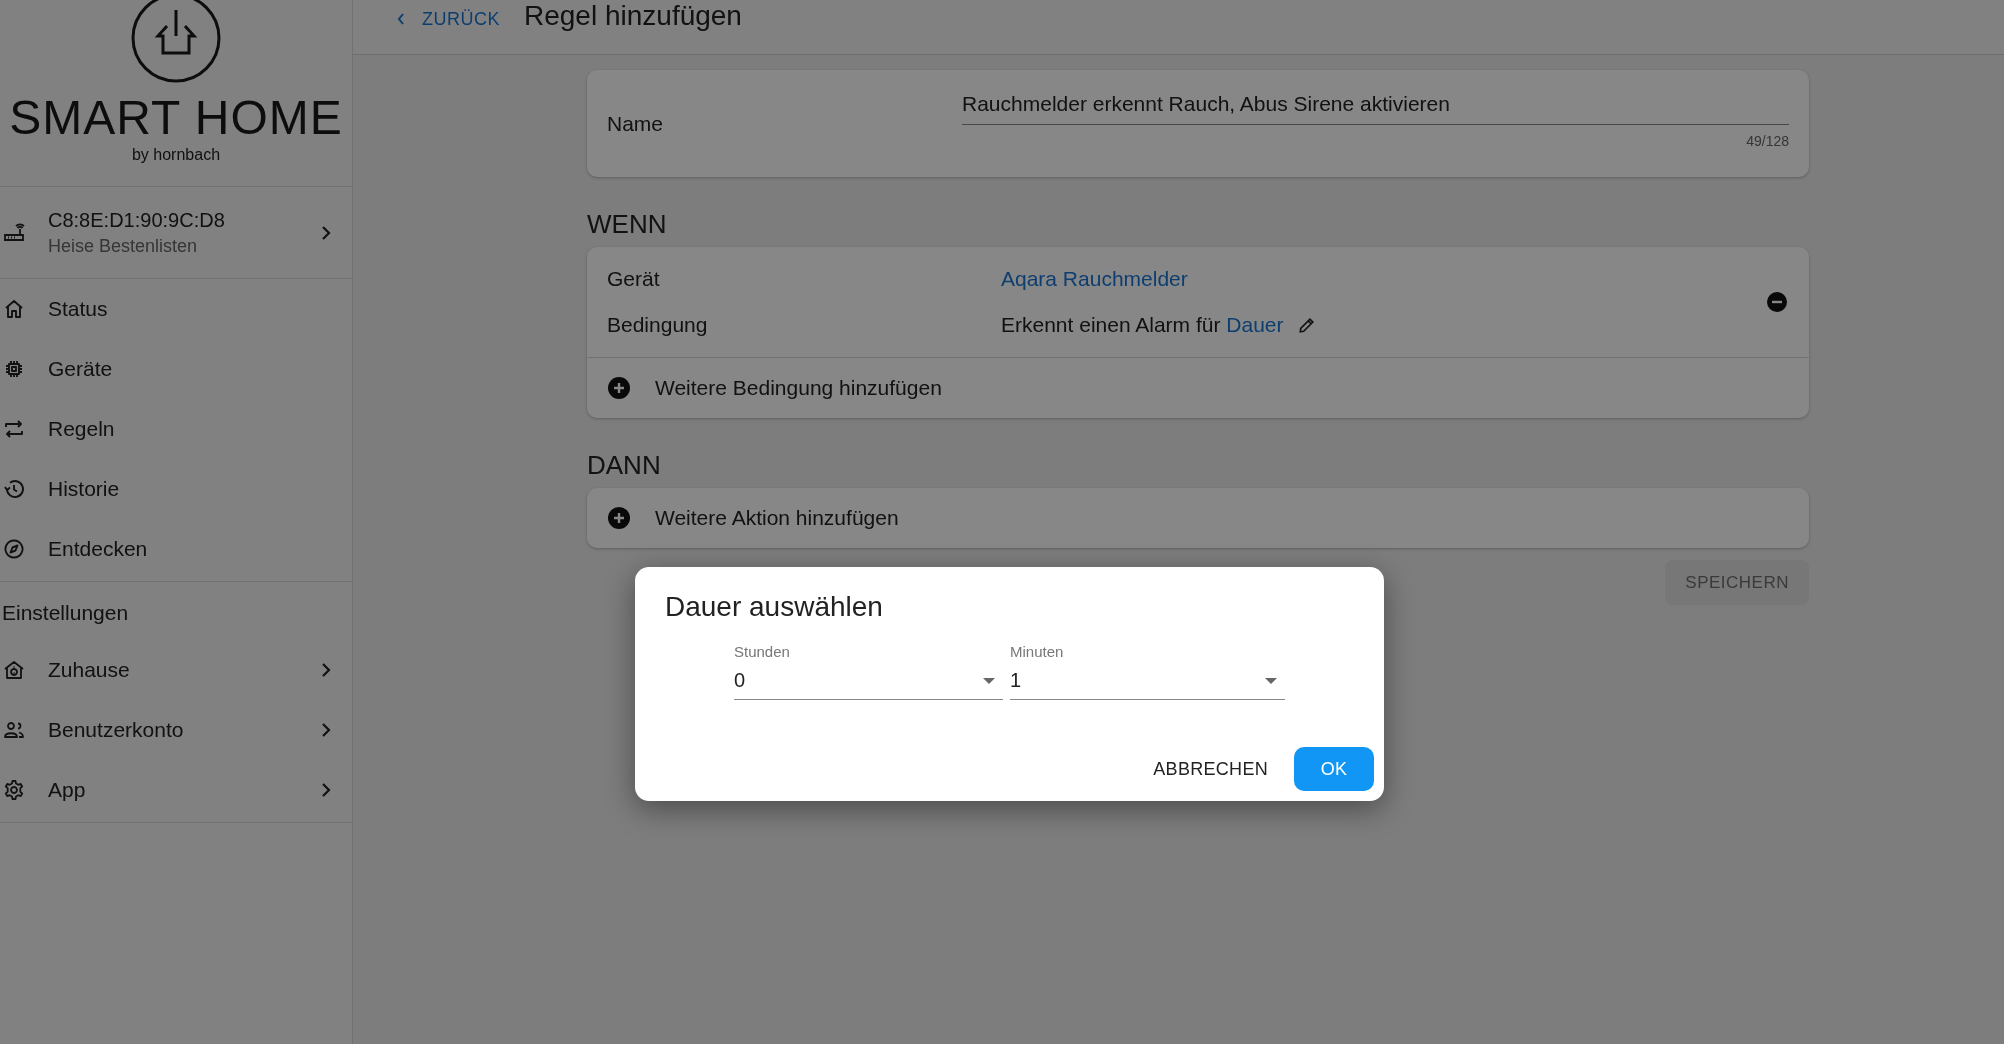 The image size is (2004, 1044). What do you see at coordinates (1210, 769) in the screenshot?
I see `cancel-button: ABBRECHEN` at bounding box center [1210, 769].